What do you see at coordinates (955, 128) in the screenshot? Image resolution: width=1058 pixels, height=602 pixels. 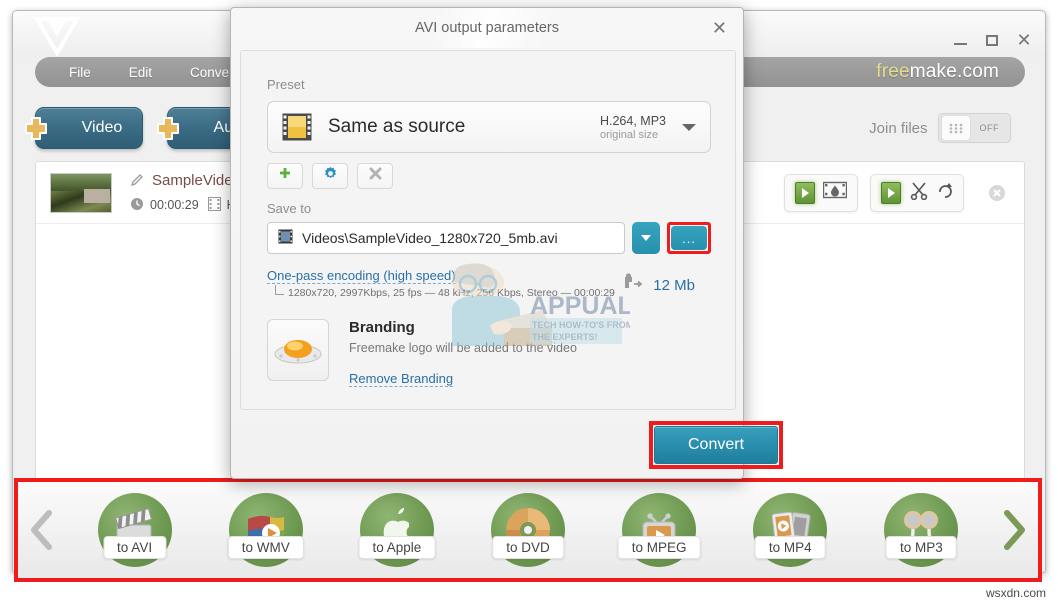 I see `grid-icon` at bounding box center [955, 128].